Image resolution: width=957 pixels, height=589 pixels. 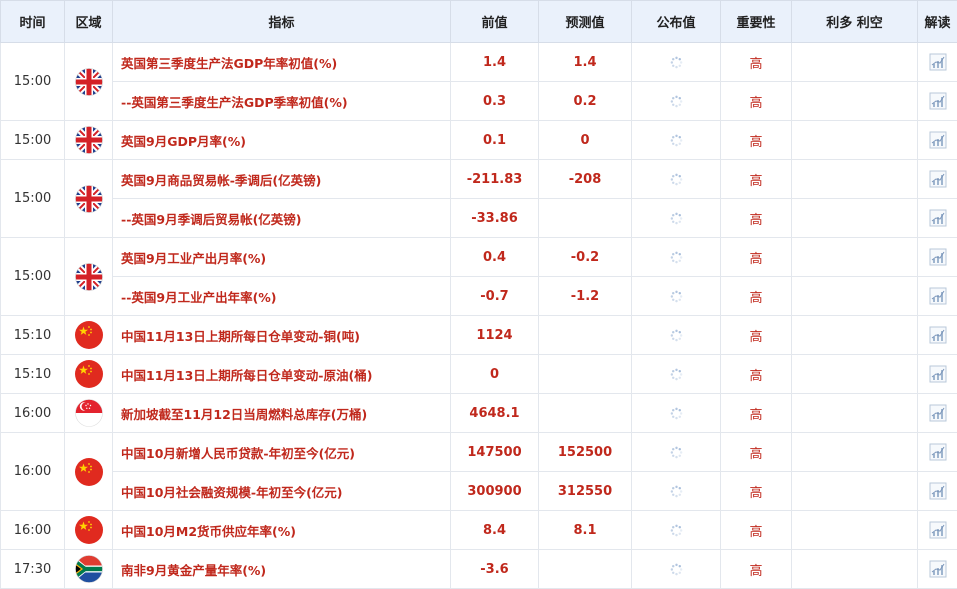 I want to click on table-row: 15:00英国9月商品贸易帐-季调后(亿英镑)-211.83-208高, so click(x=479, y=179).